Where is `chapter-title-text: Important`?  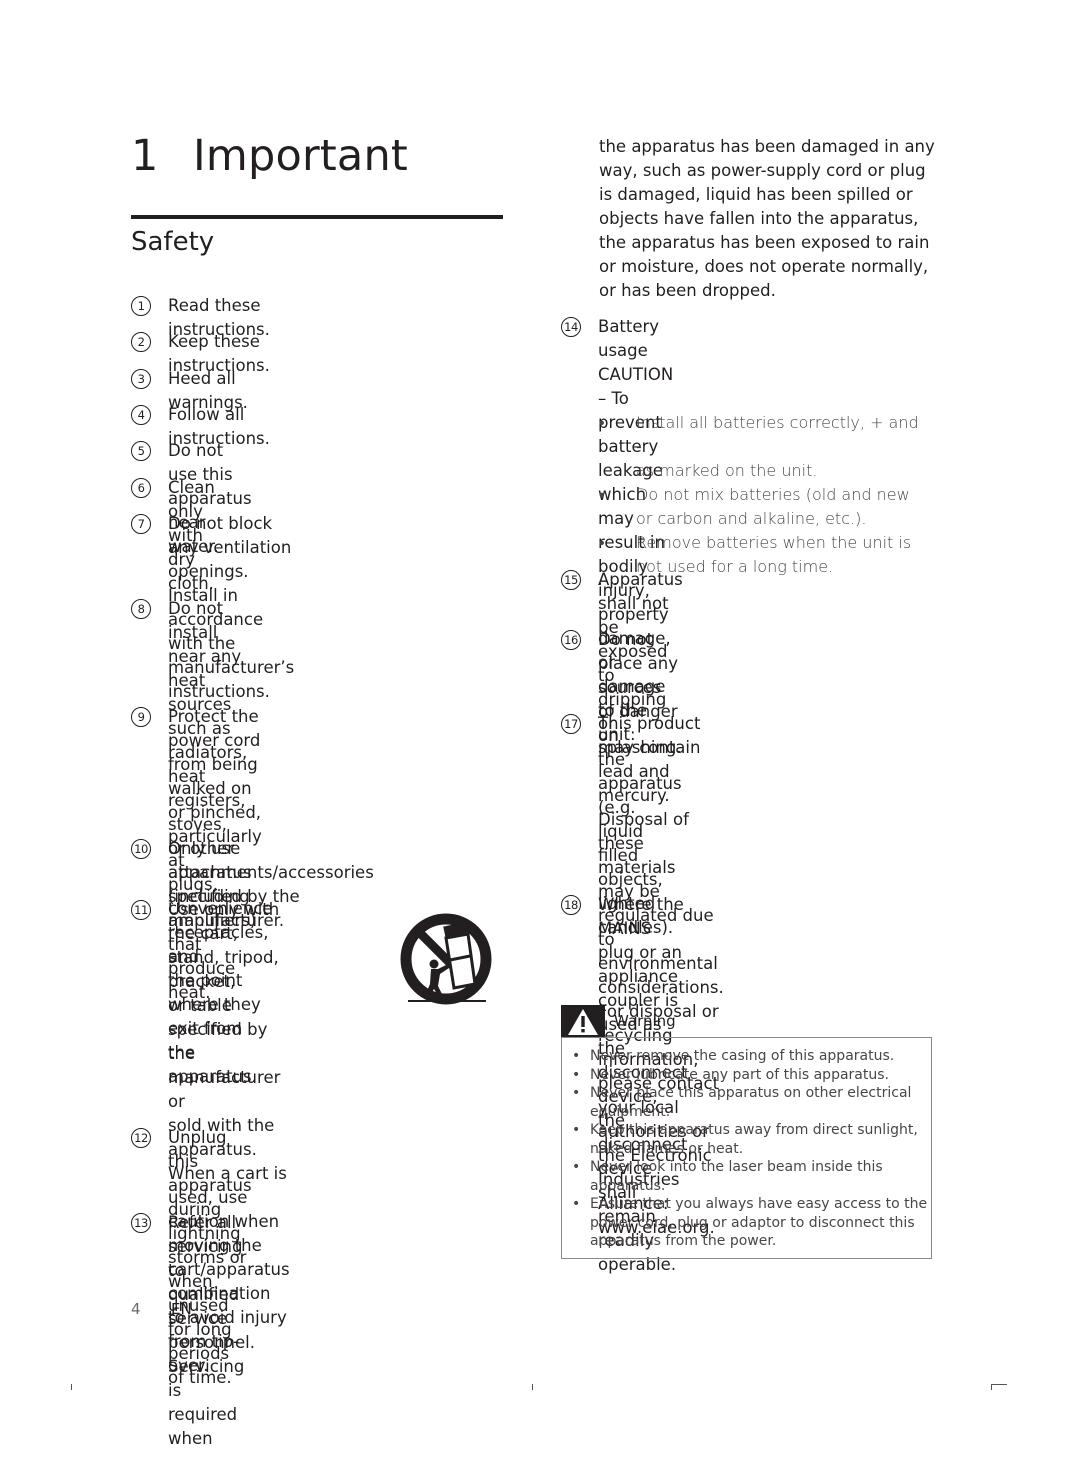 chapter-title-text: Important is located at coordinates (300, 156).